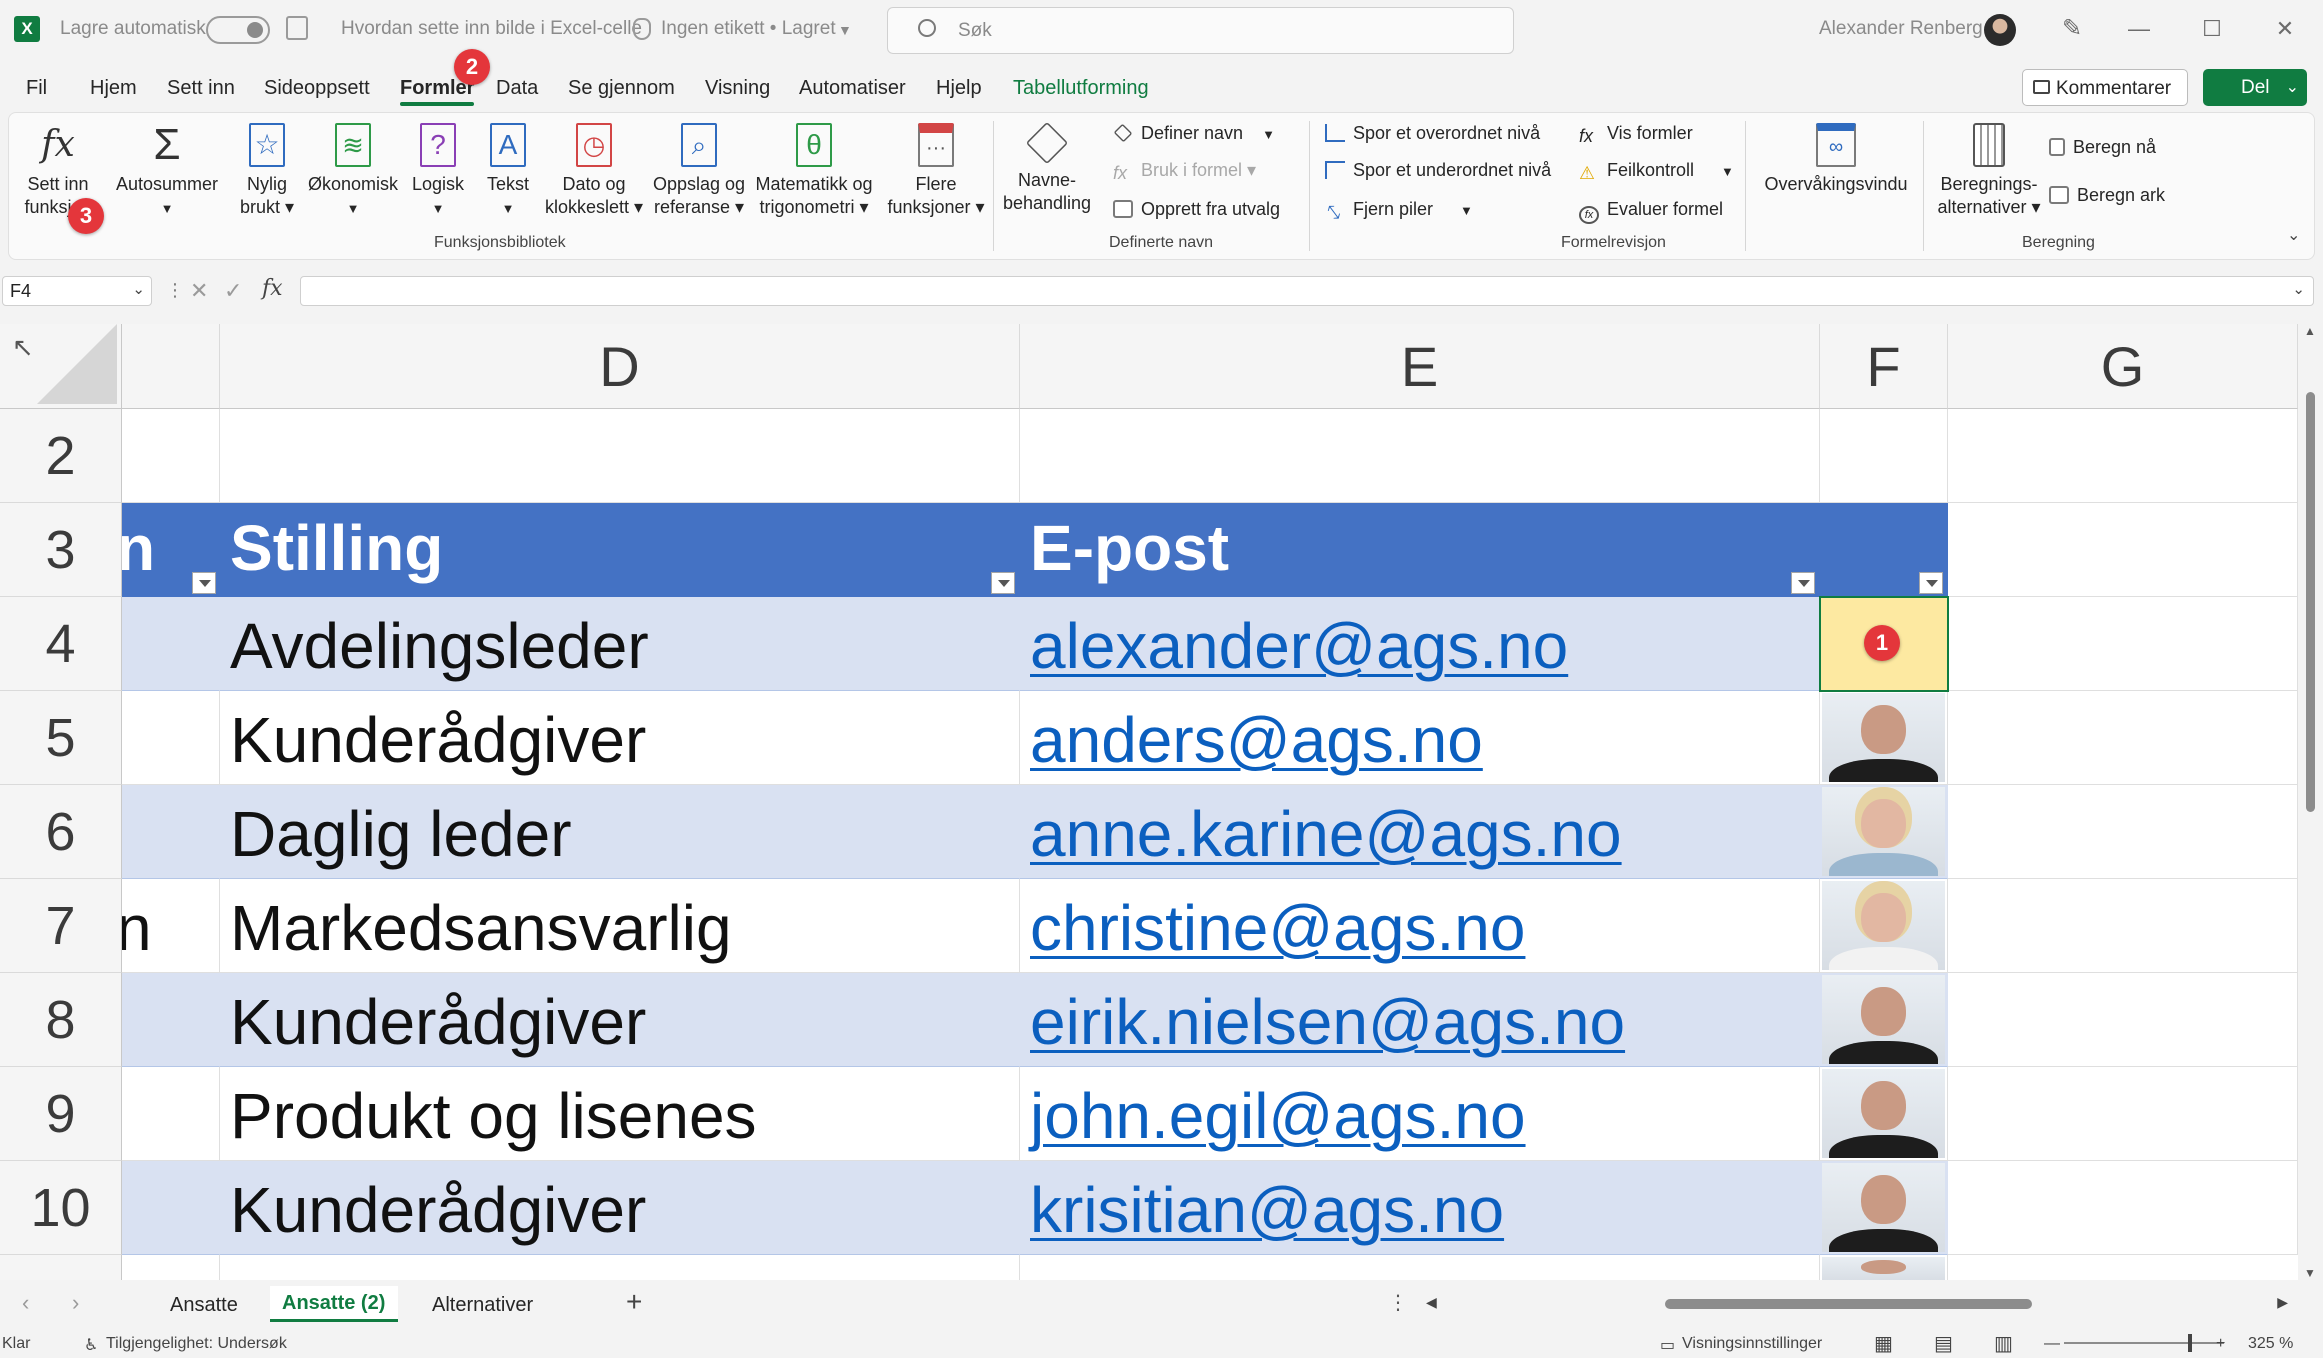 The image size is (2323, 1358). Describe the element at coordinates (1848, 1304) in the screenshot. I see `horizontal-scroll-thumb` at that location.